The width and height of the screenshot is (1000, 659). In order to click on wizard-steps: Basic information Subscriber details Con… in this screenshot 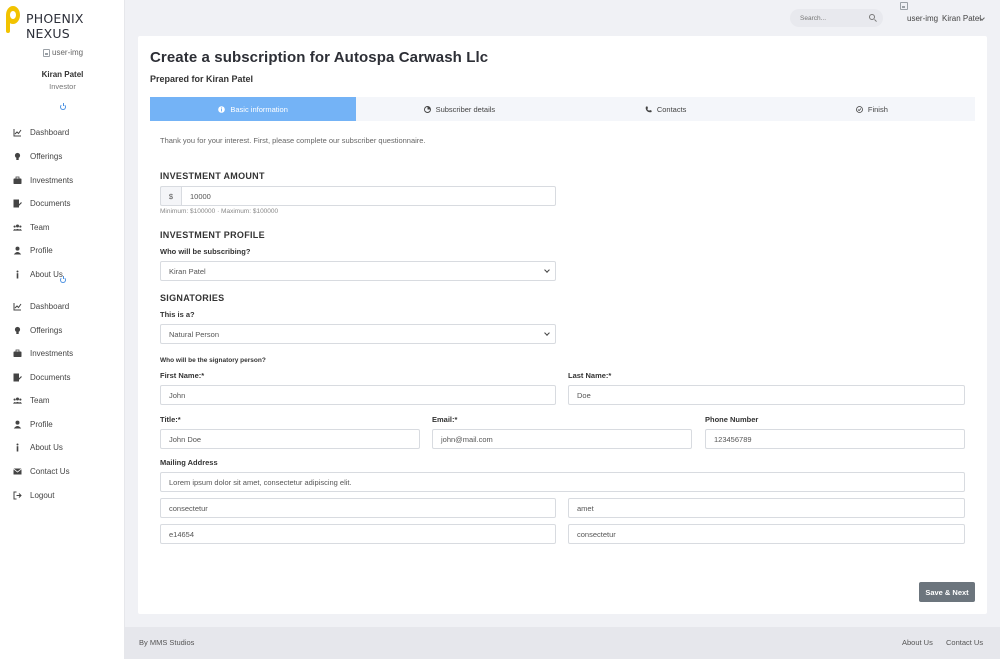, I will do `click(562, 109)`.